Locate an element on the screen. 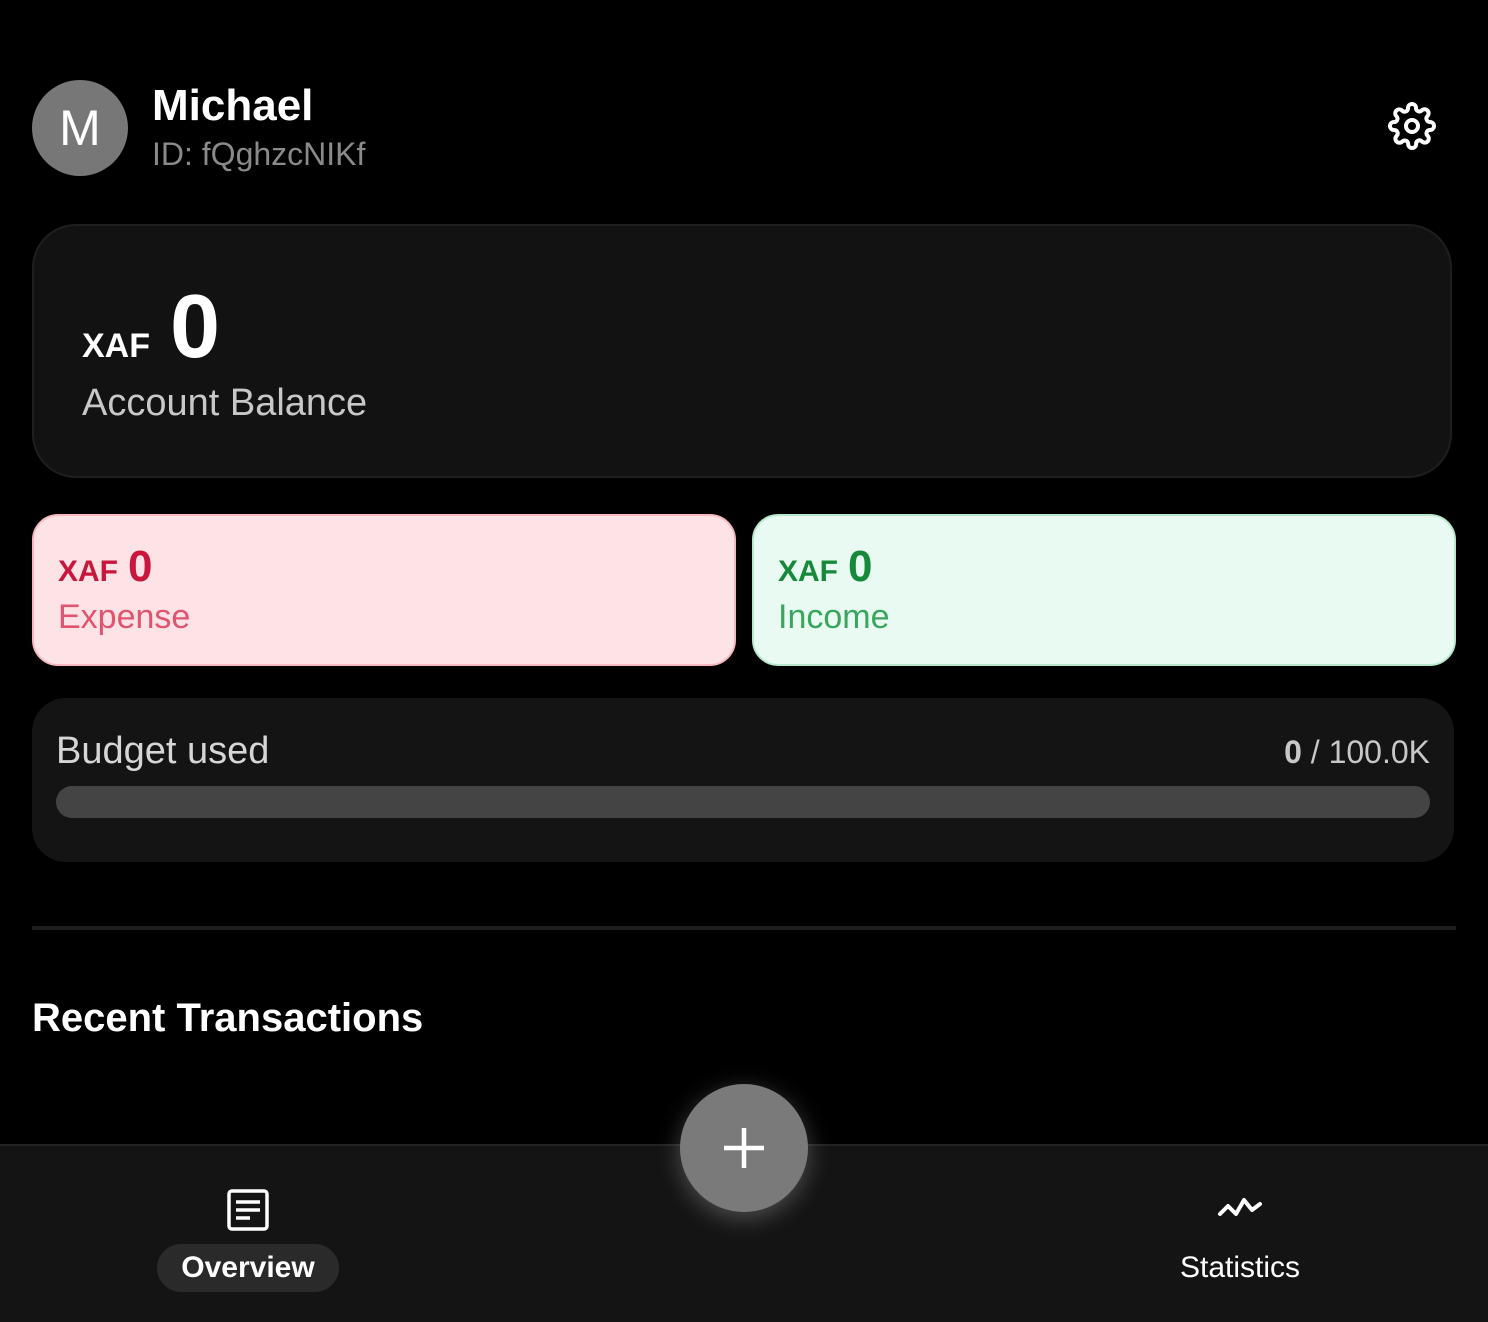 The image size is (1488, 1322). gear-icon is located at coordinates (1412, 126).